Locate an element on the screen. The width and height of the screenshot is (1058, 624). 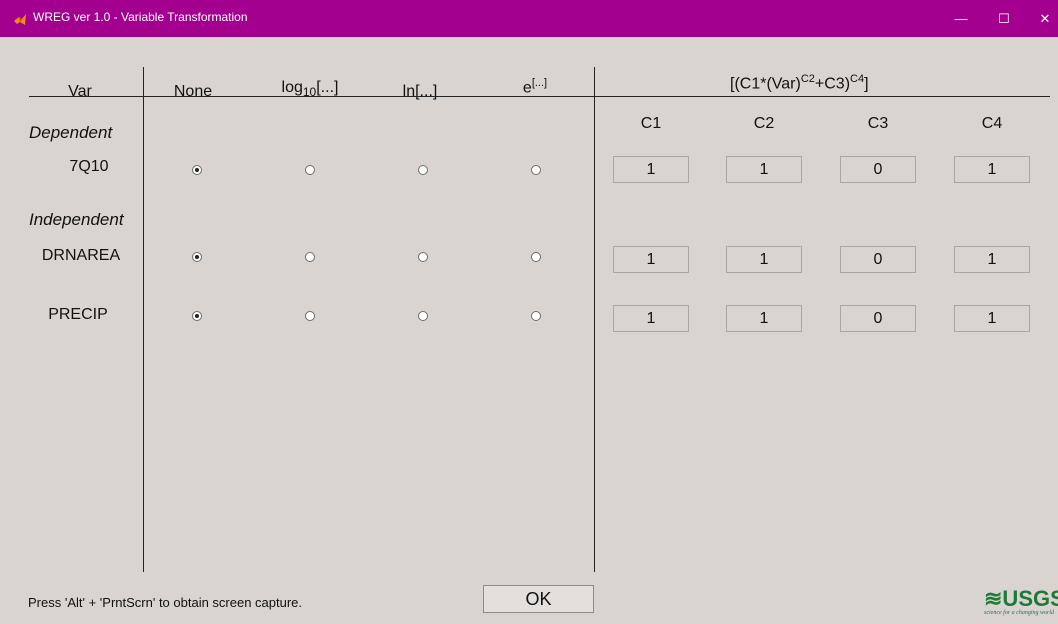
header-formula: [(C1*(Var)C2+C3)C4] is located at coordinates (825, 83).